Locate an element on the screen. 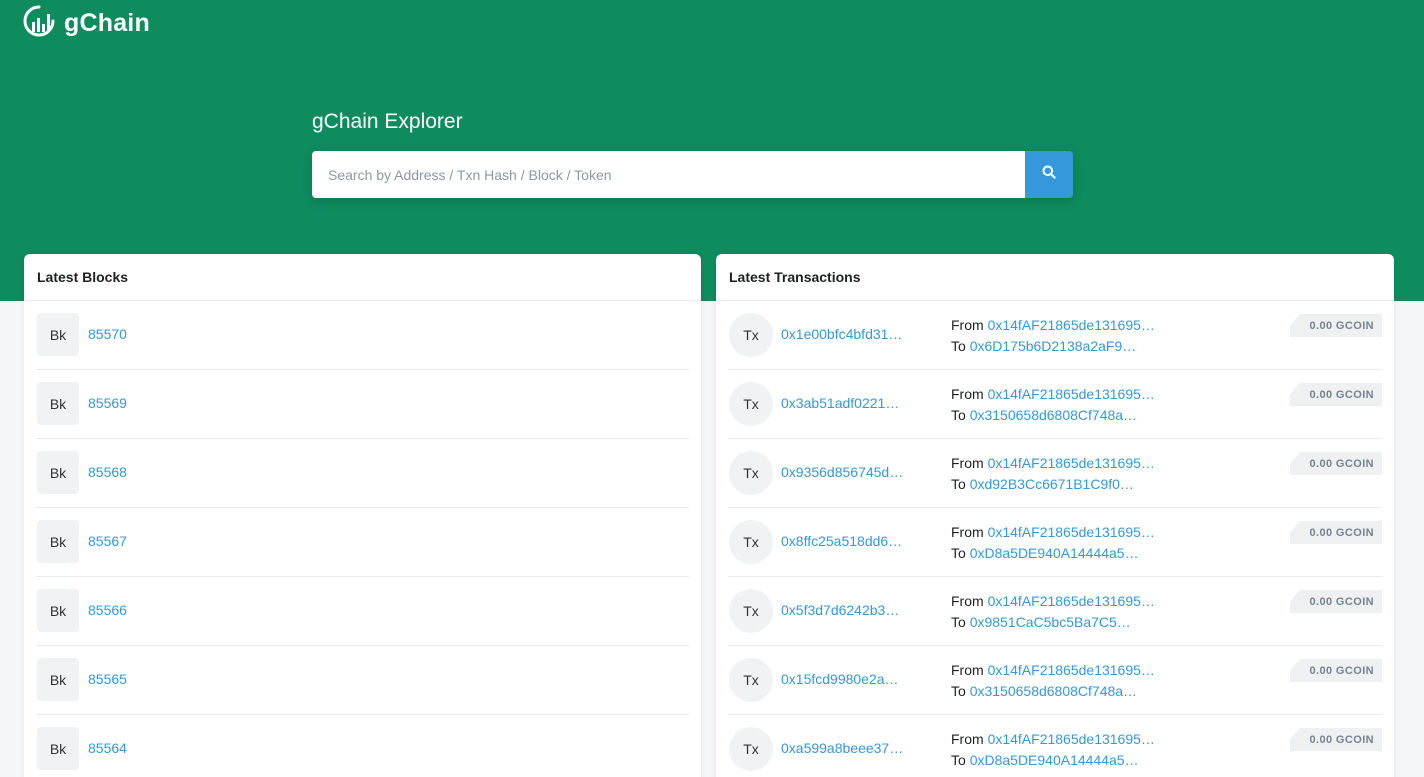  gchain-logo-icon is located at coordinates (39, 23).